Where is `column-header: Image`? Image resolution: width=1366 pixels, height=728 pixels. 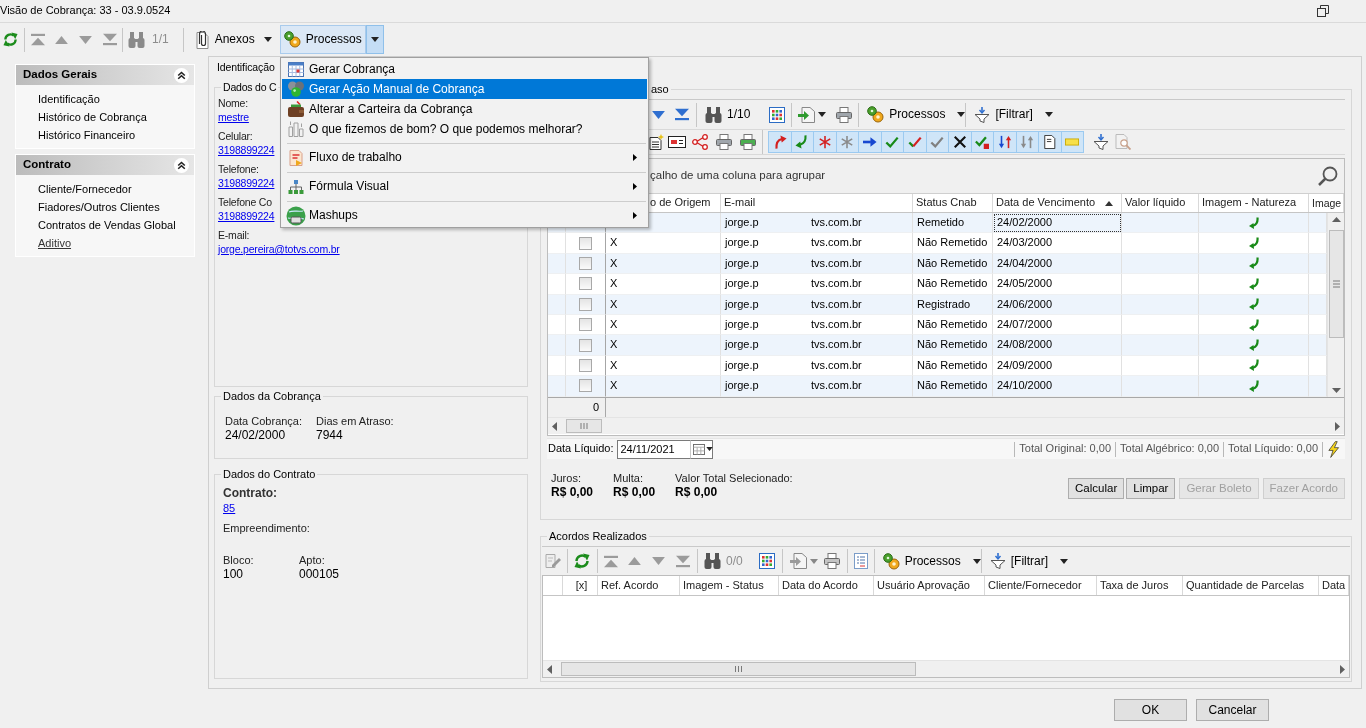
column-header: Image is located at coordinates (1327, 203).